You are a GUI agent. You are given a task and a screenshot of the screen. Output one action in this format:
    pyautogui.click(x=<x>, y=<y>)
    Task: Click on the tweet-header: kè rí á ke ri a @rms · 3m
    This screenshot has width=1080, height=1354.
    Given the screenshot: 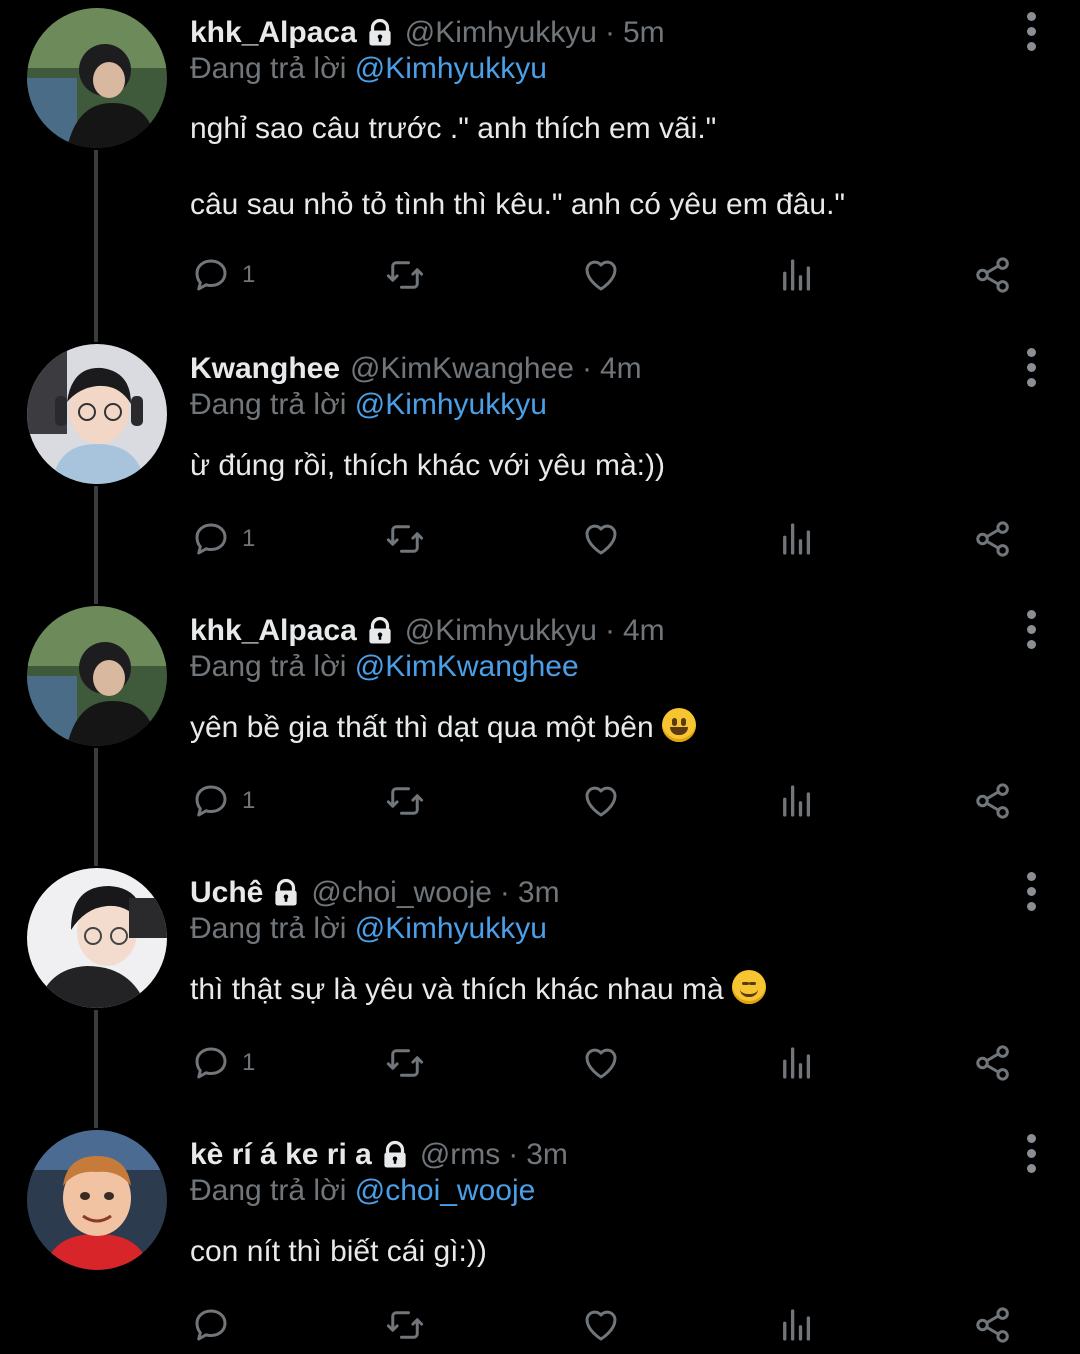 What is the action you would take?
    pyautogui.click(x=379, y=1155)
    